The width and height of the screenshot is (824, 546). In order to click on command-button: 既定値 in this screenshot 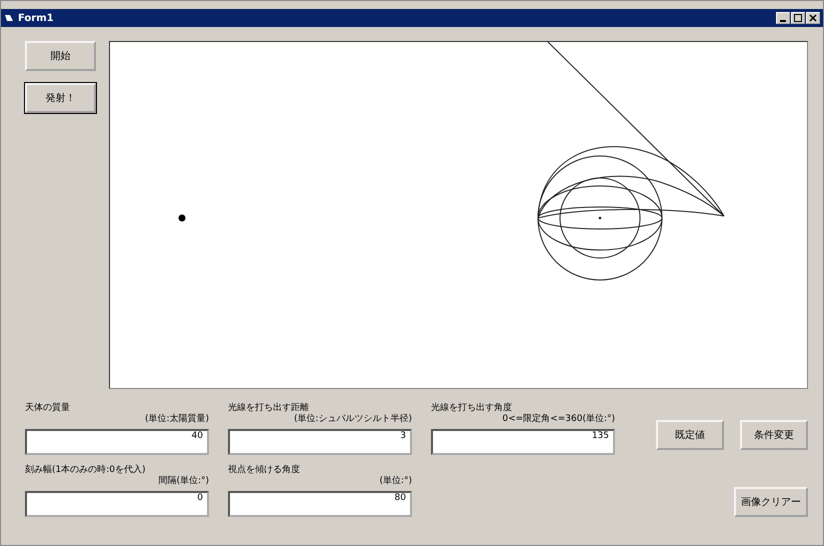, I will do `click(690, 435)`.